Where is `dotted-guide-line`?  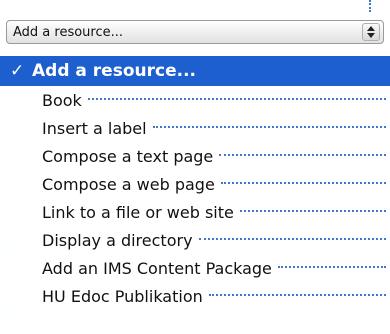 dotted-guide-line is located at coordinates (370, 6).